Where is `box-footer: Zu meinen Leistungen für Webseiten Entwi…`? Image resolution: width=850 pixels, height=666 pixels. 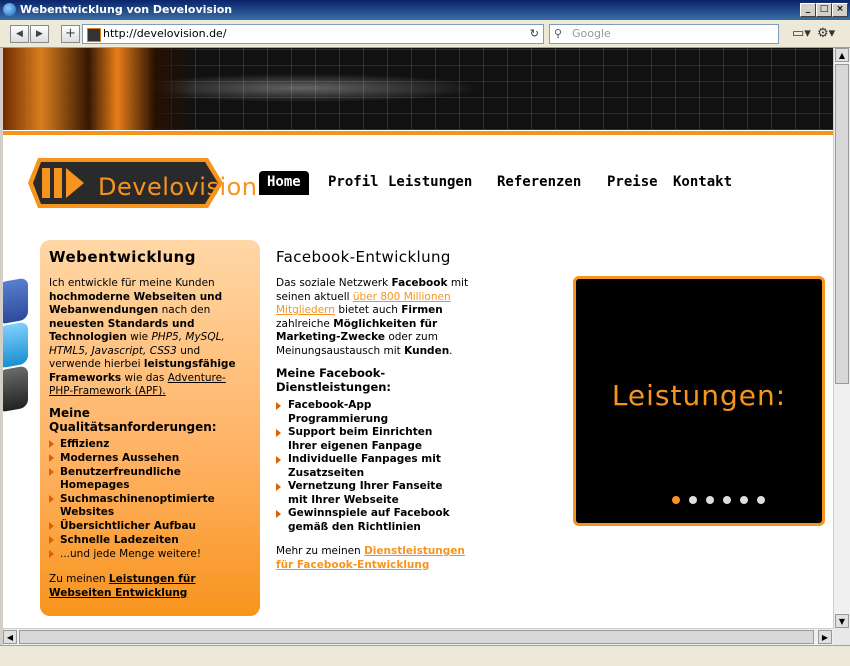
box-footer: Zu meinen Leistungen für Webseiten Entwi… is located at coordinates (151, 586).